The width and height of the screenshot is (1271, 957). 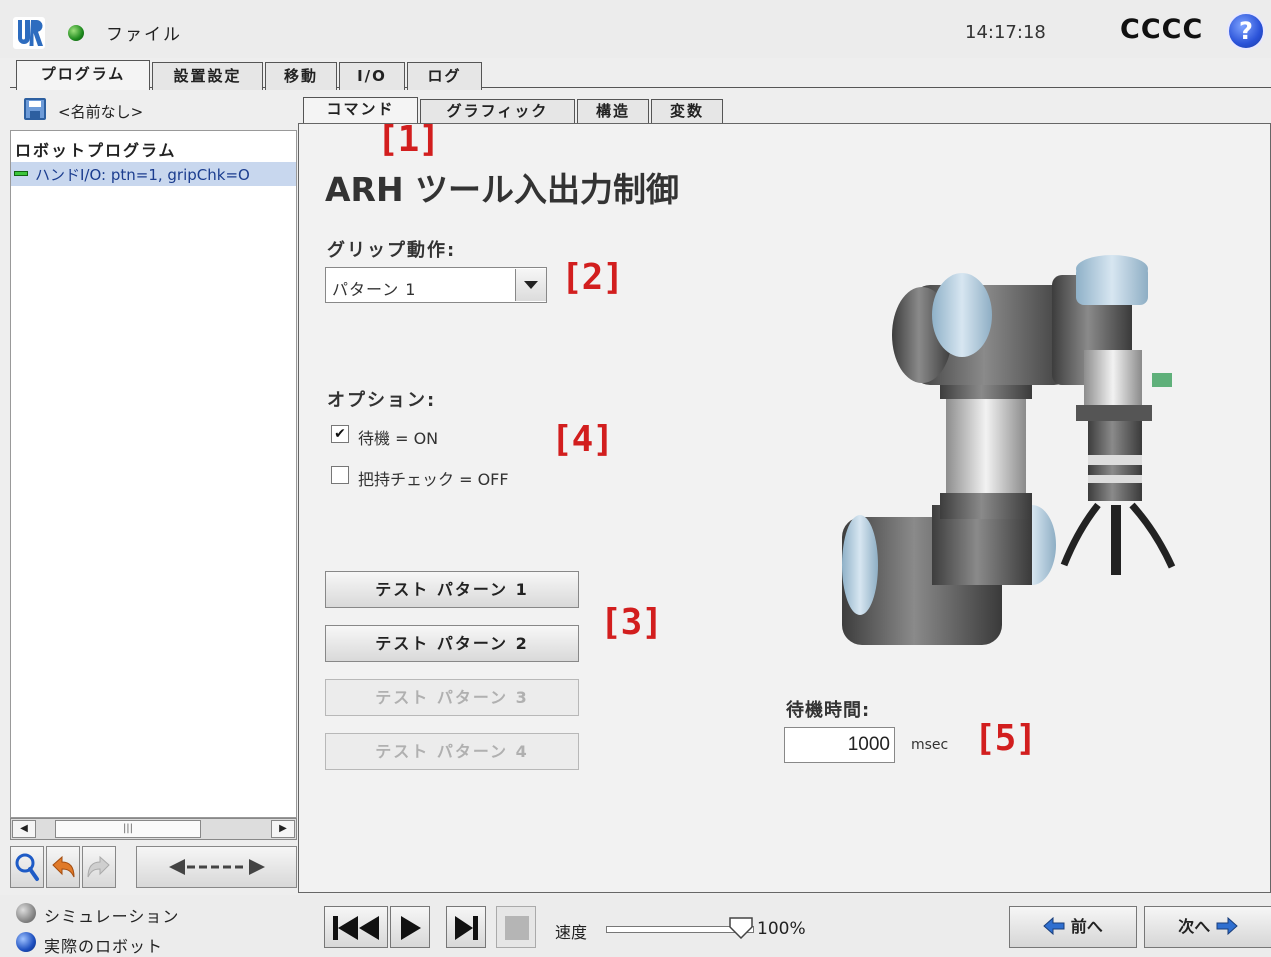 What do you see at coordinates (207, 76) in the screenshot?
I see `tab-installation: 設置設定` at bounding box center [207, 76].